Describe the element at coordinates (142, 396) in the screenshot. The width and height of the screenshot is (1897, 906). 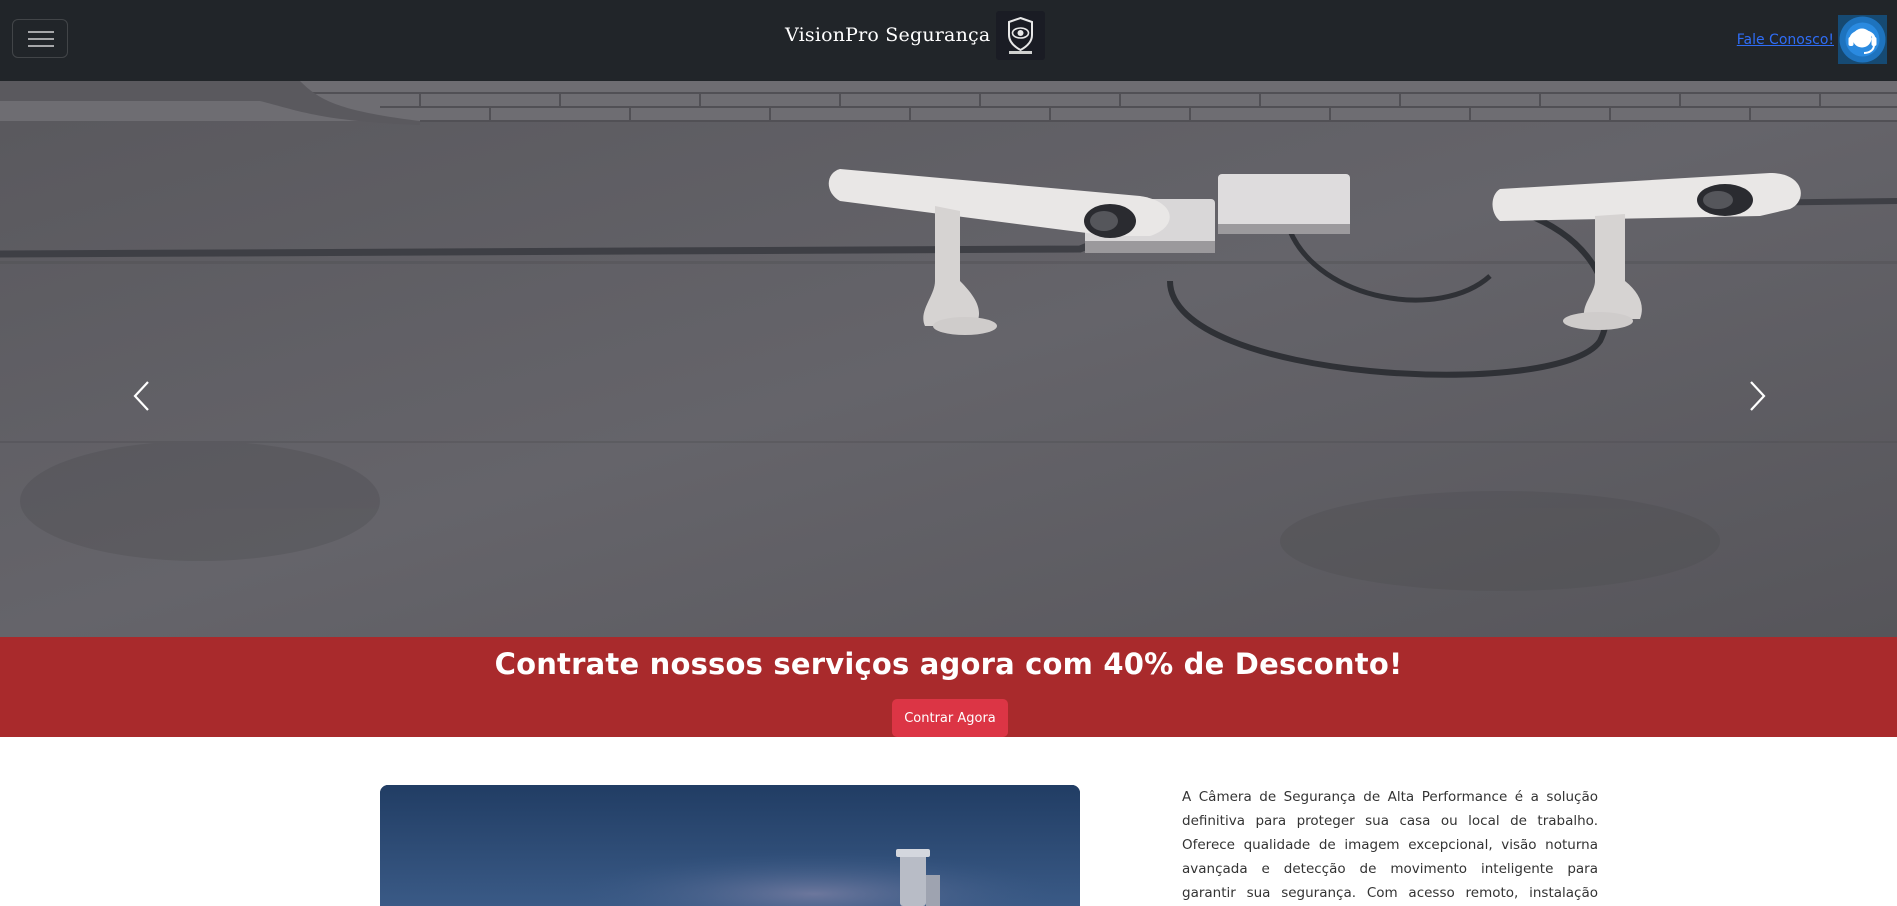
I see `chevron-left-icon` at that location.